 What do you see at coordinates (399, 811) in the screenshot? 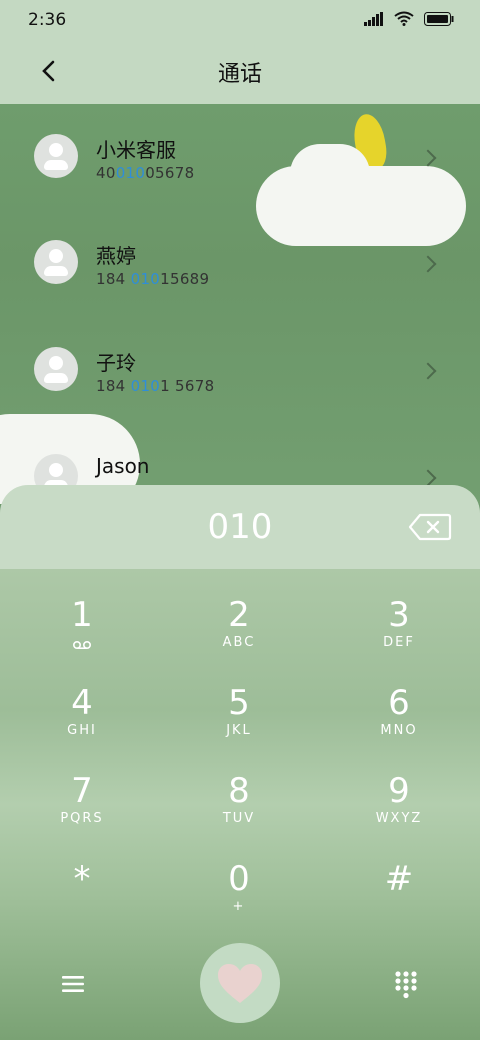
I see `key-9: 9 WXYZ` at bounding box center [399, 811].